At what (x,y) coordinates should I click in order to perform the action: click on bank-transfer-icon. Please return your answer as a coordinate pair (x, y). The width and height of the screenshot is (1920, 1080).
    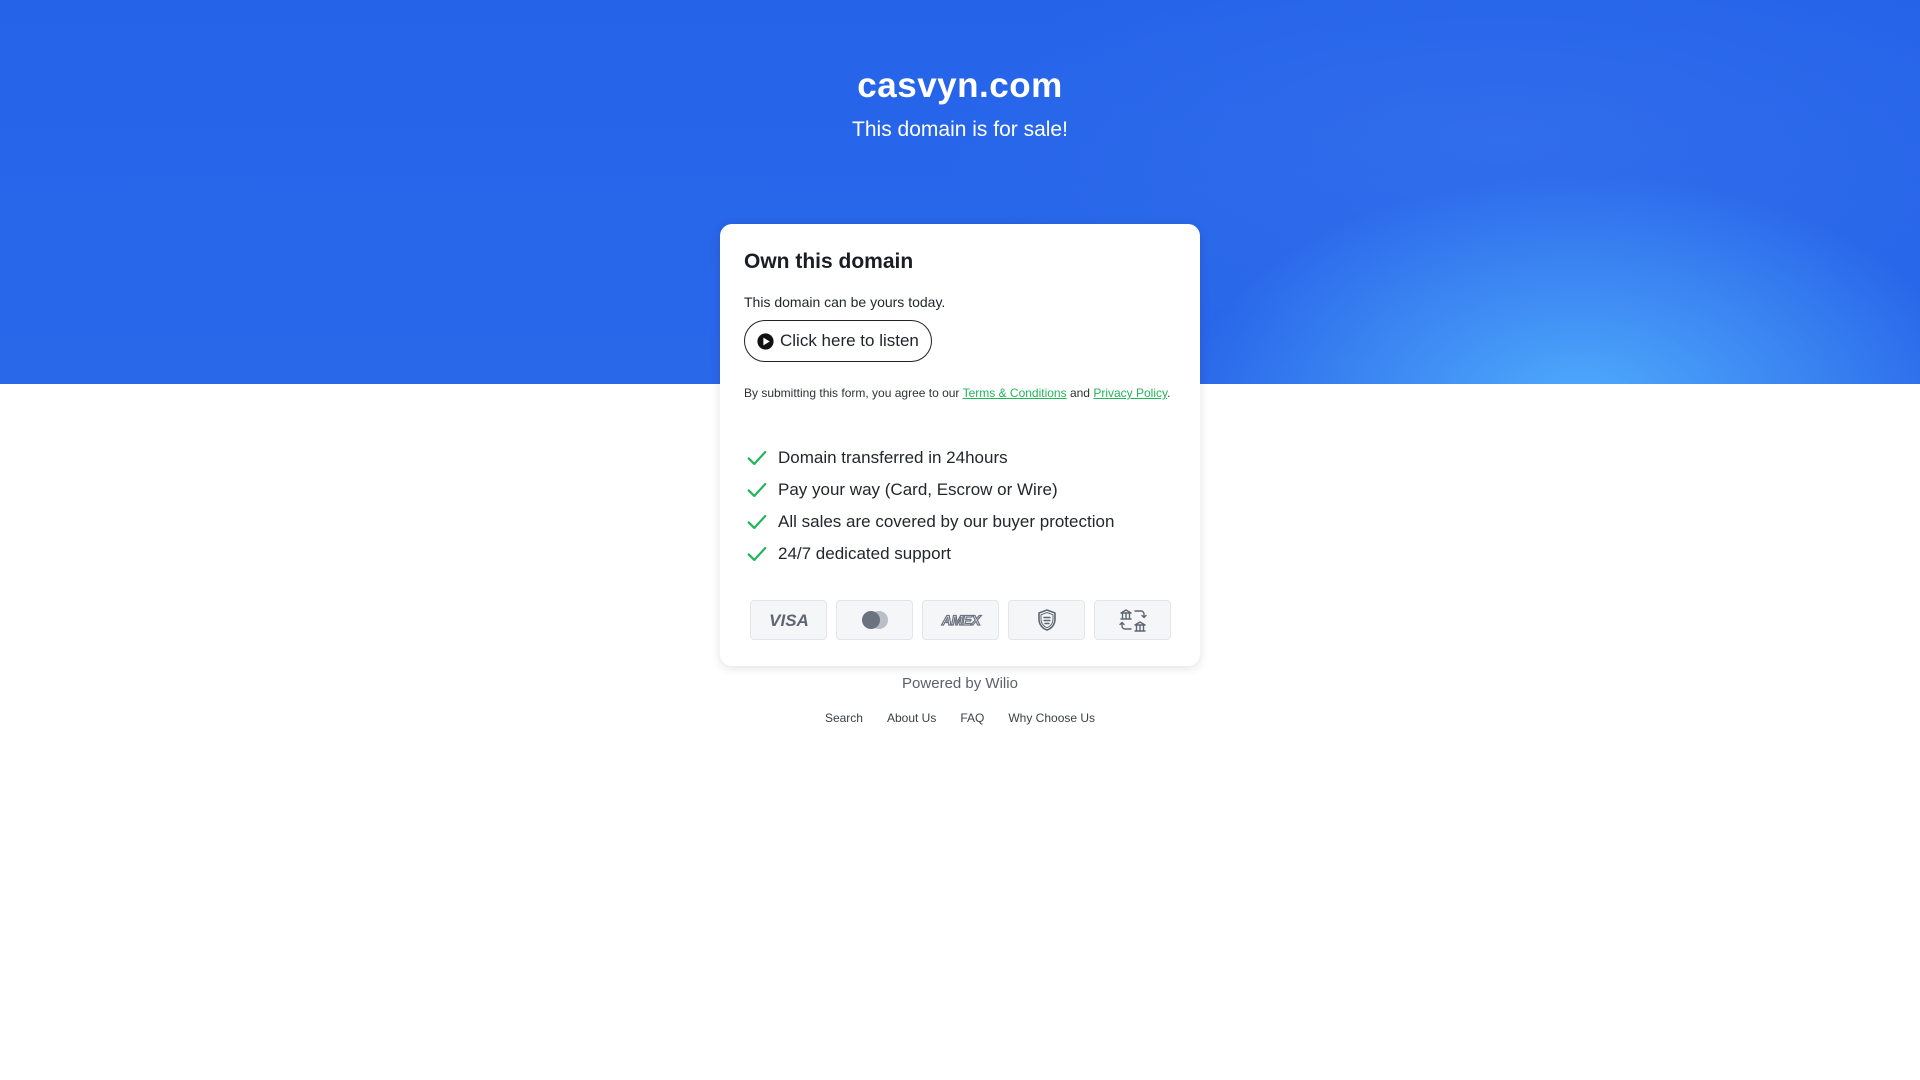
    Looking at the image, I should click on (1132, 620).